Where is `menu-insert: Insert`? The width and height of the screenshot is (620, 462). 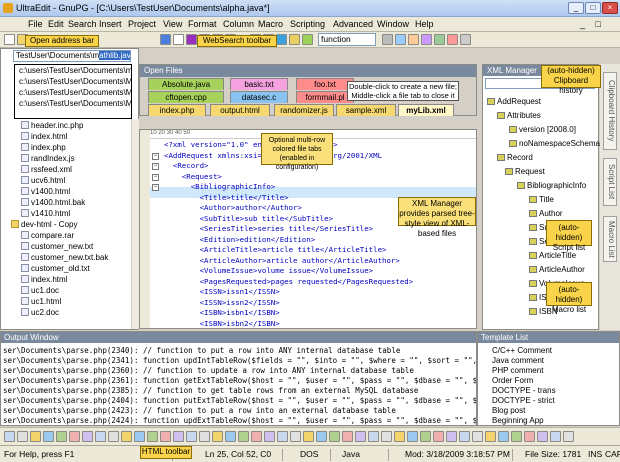
menu-insert: Insert is located at coordinates (110, 24).